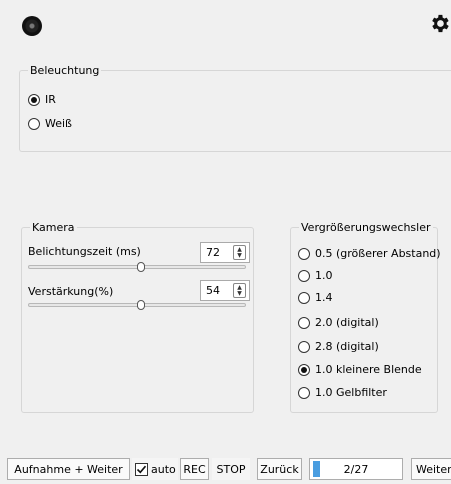  I want to click on radio-weiss-label: Weiß, so click(58, 123).